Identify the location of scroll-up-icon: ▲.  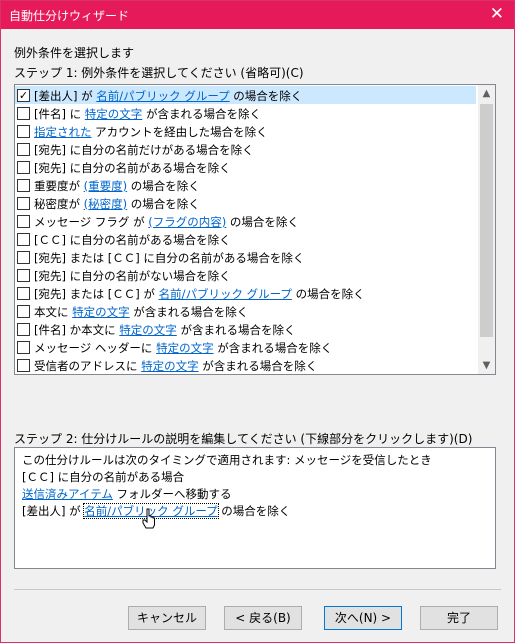
(486, 93).